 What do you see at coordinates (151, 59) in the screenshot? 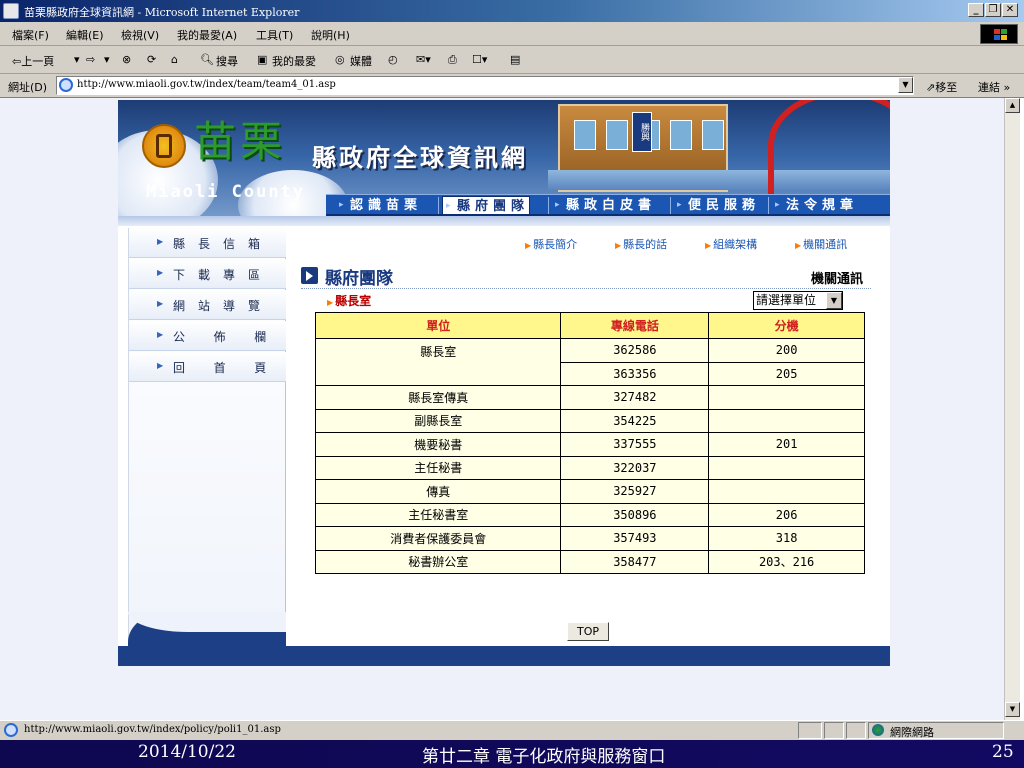
I see `refresh-icon: ⟳` at bounding box center [151, 59].